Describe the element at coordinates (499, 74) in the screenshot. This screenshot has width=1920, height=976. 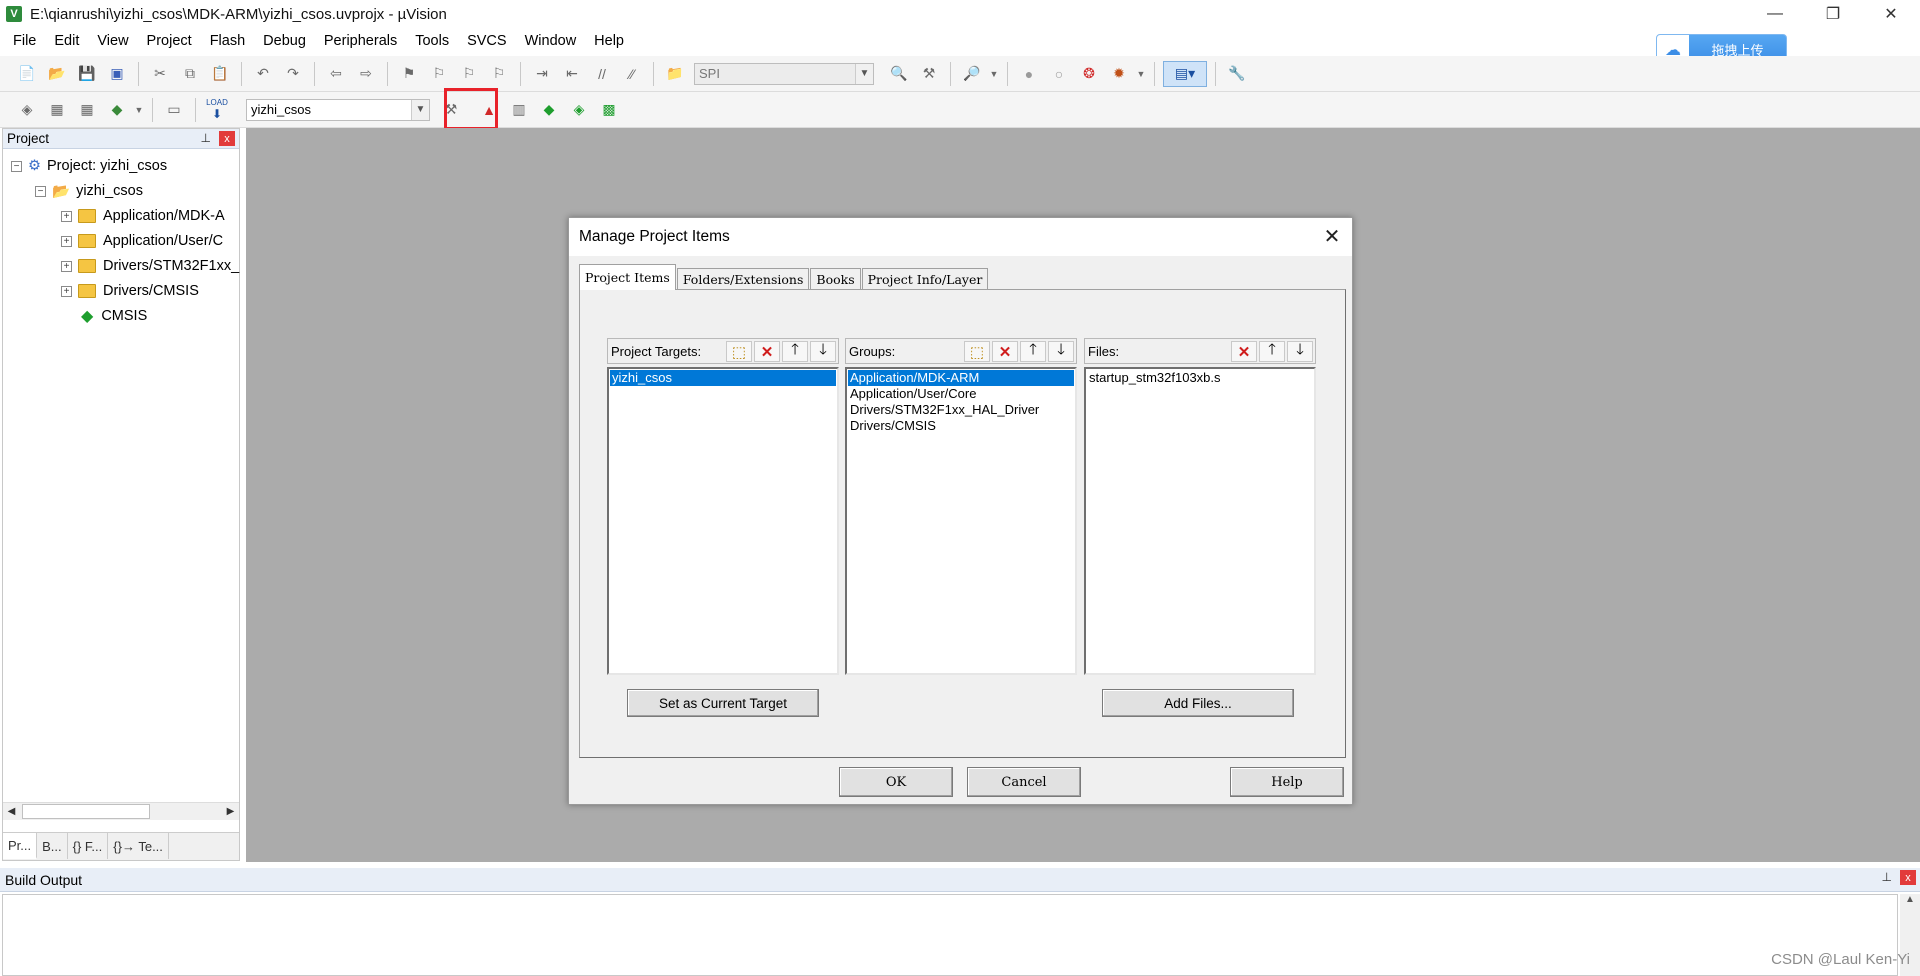
I see `bookmark-clear-icon: ⚐` at that location.